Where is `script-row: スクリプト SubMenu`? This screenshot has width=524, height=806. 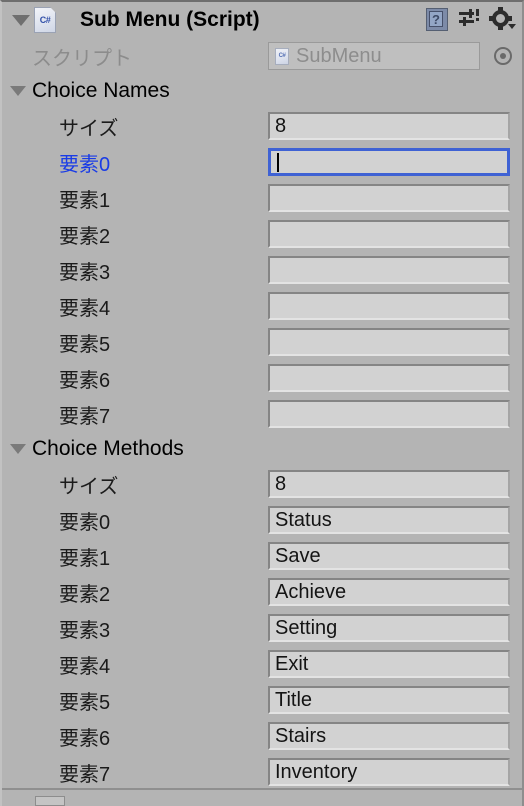
script-row: スクリプト SubMenu is located at coordinates (262, 56).